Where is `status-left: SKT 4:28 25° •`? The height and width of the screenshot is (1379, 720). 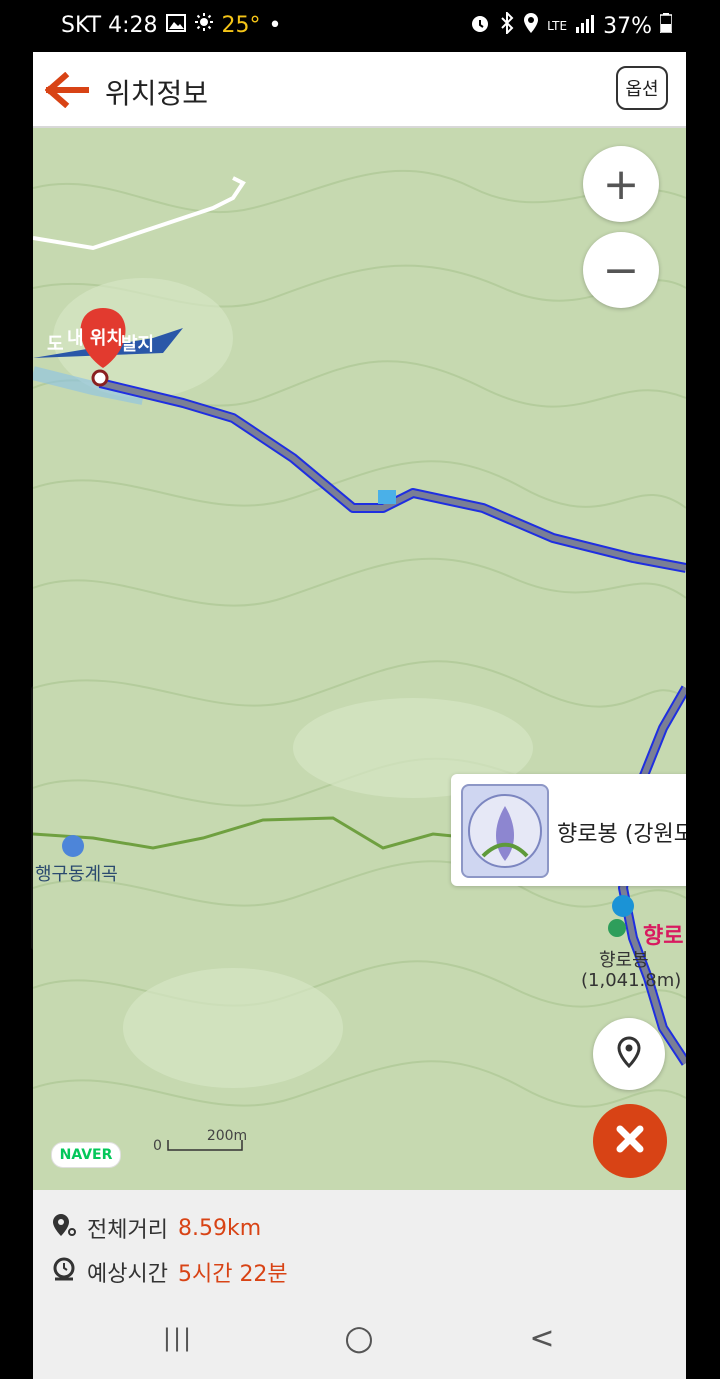 status-left: SKT 4:28 25° • is located at coordinates (171, 25).